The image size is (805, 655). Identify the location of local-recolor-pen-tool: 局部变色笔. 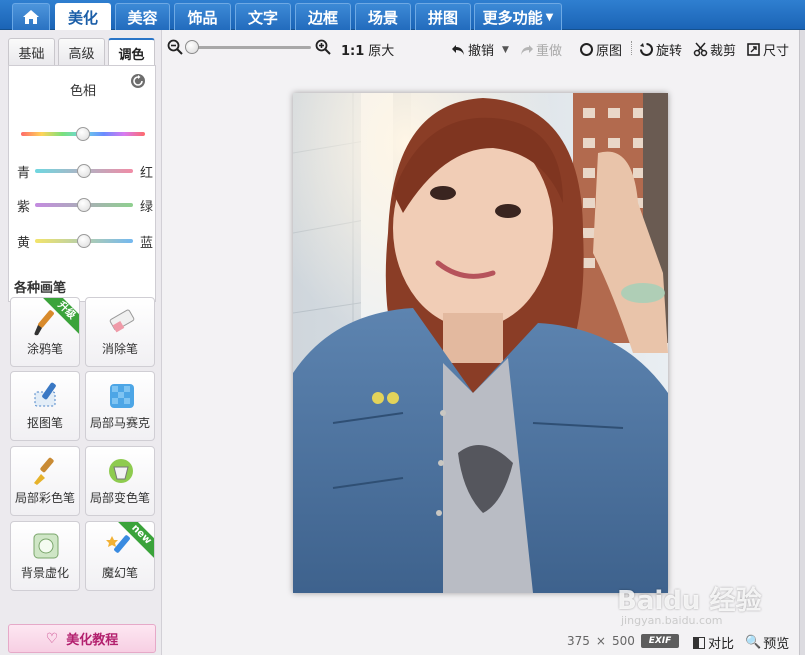
(120, 481).